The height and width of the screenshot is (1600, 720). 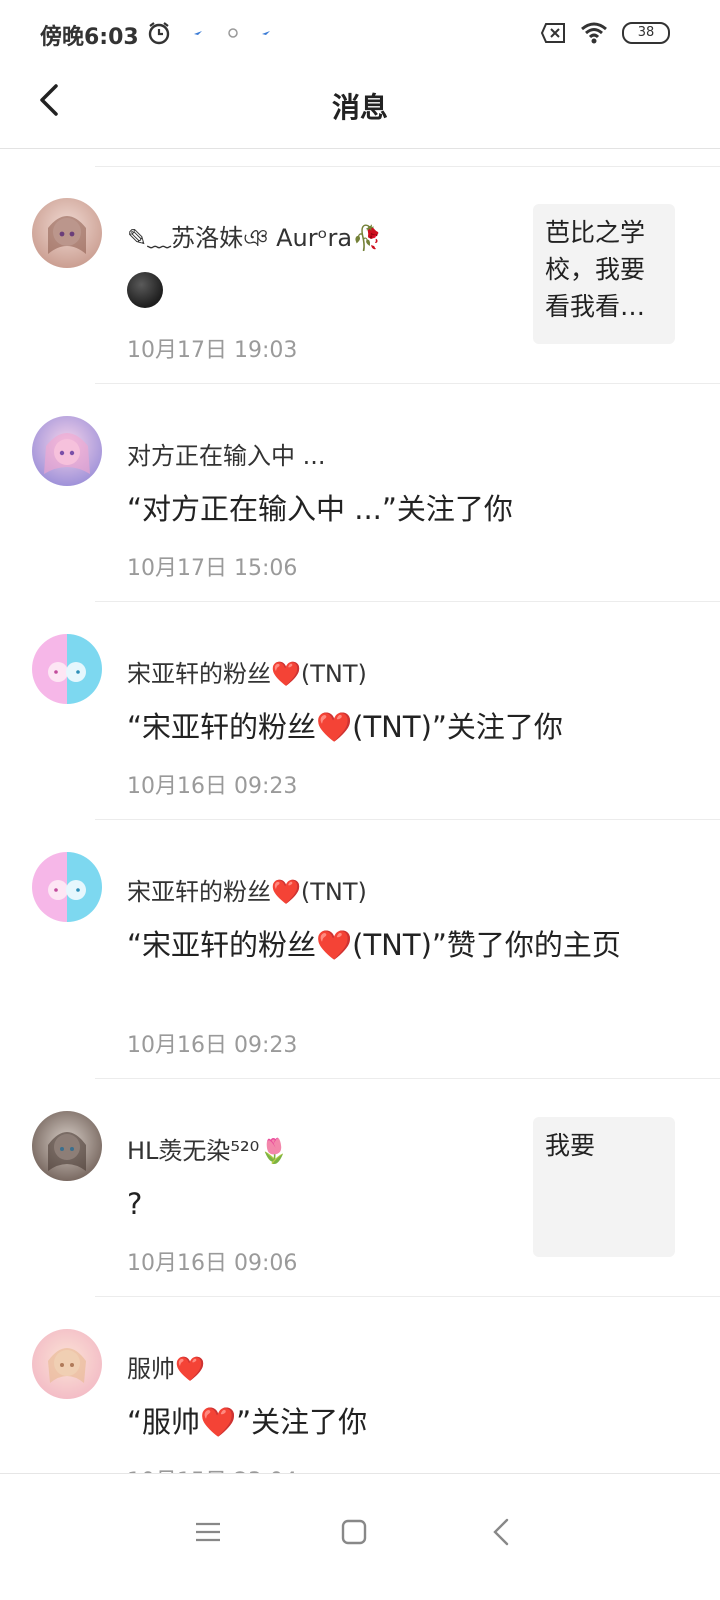 I want to click on timestamp: 10月17日 15:06, so click(x=212, y=568).